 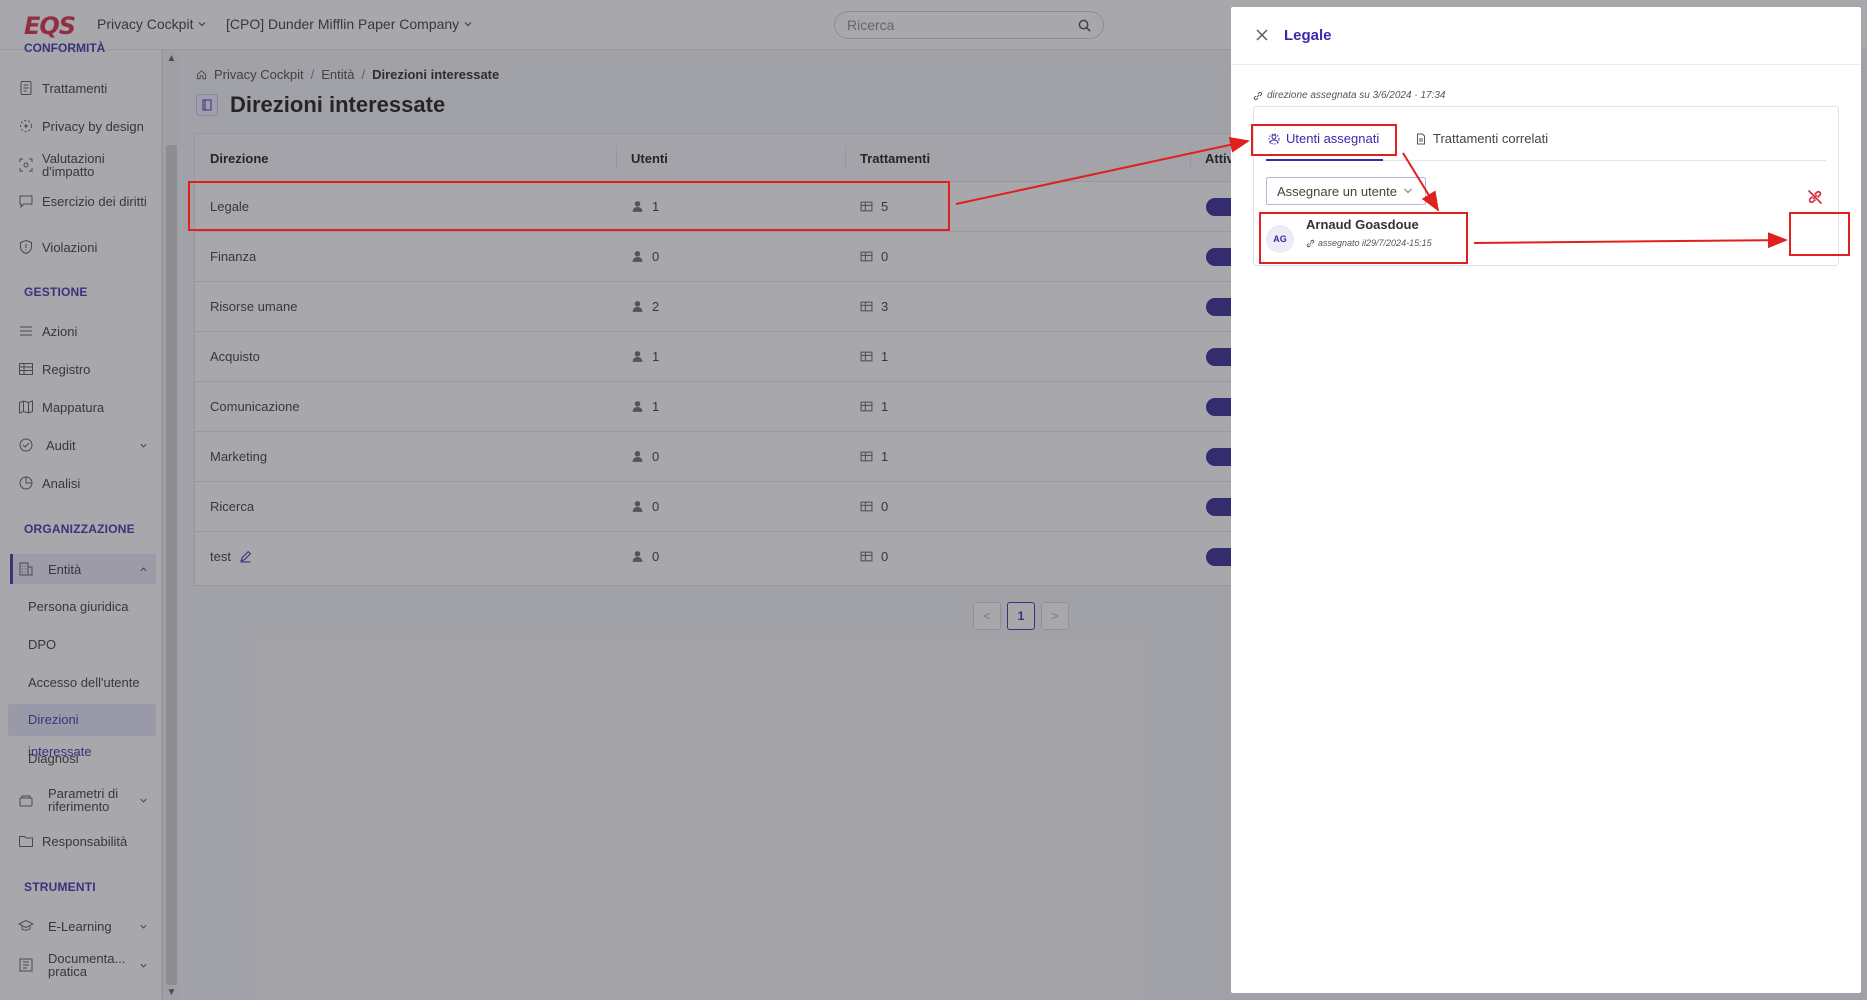 I want to click on chevron-down-icon, so click(x=1408, y=191).